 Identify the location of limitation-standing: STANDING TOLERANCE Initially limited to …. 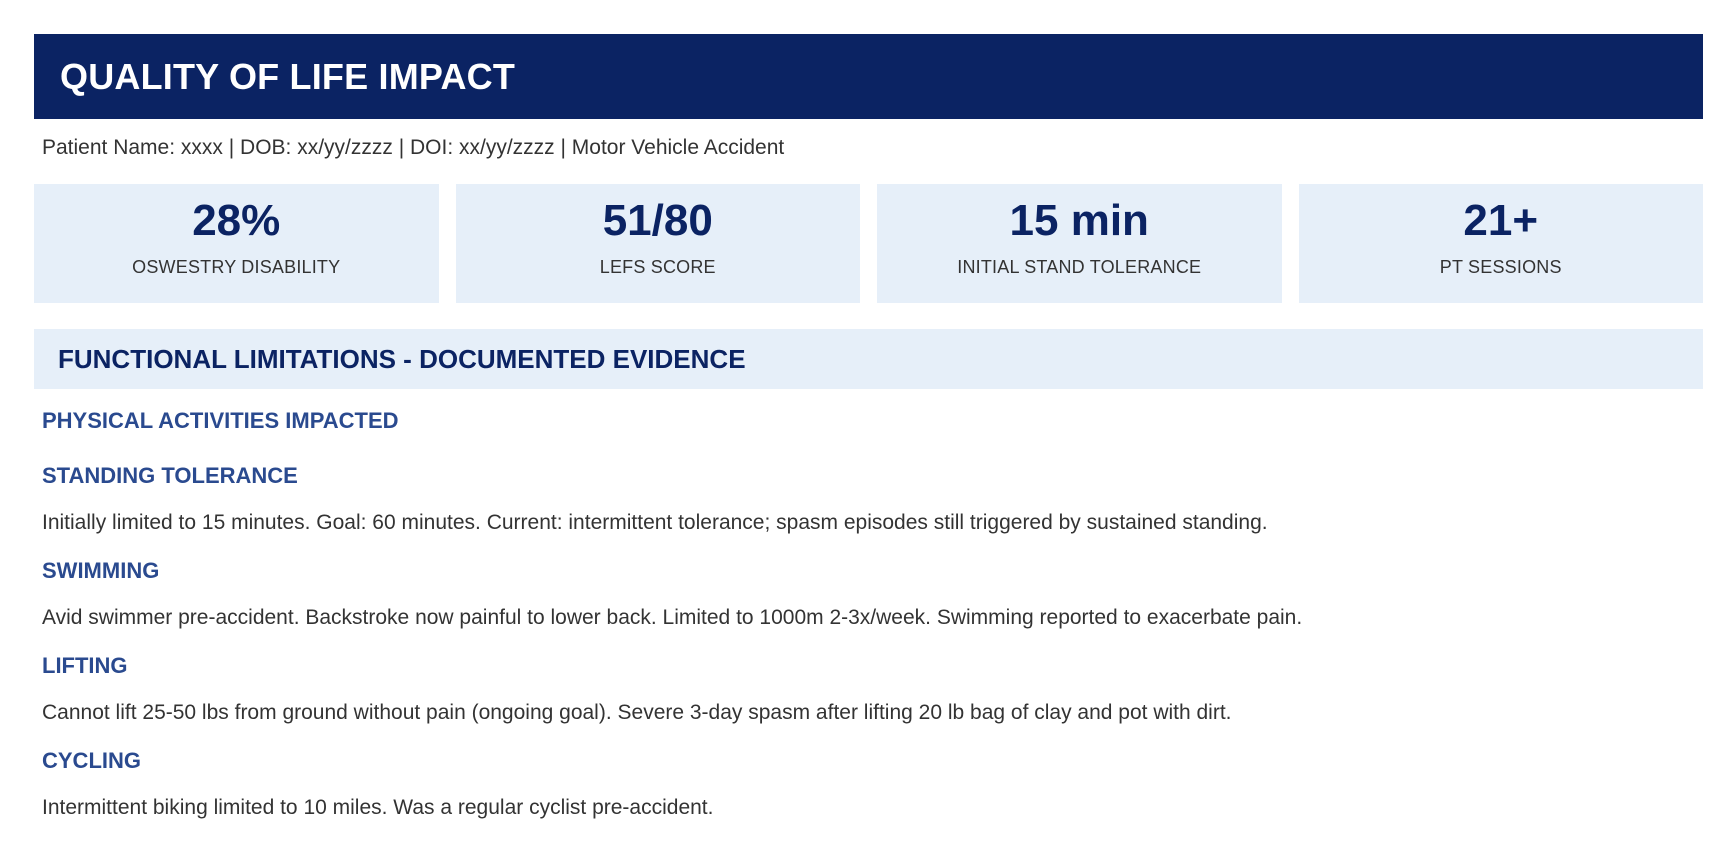
(868, 499).